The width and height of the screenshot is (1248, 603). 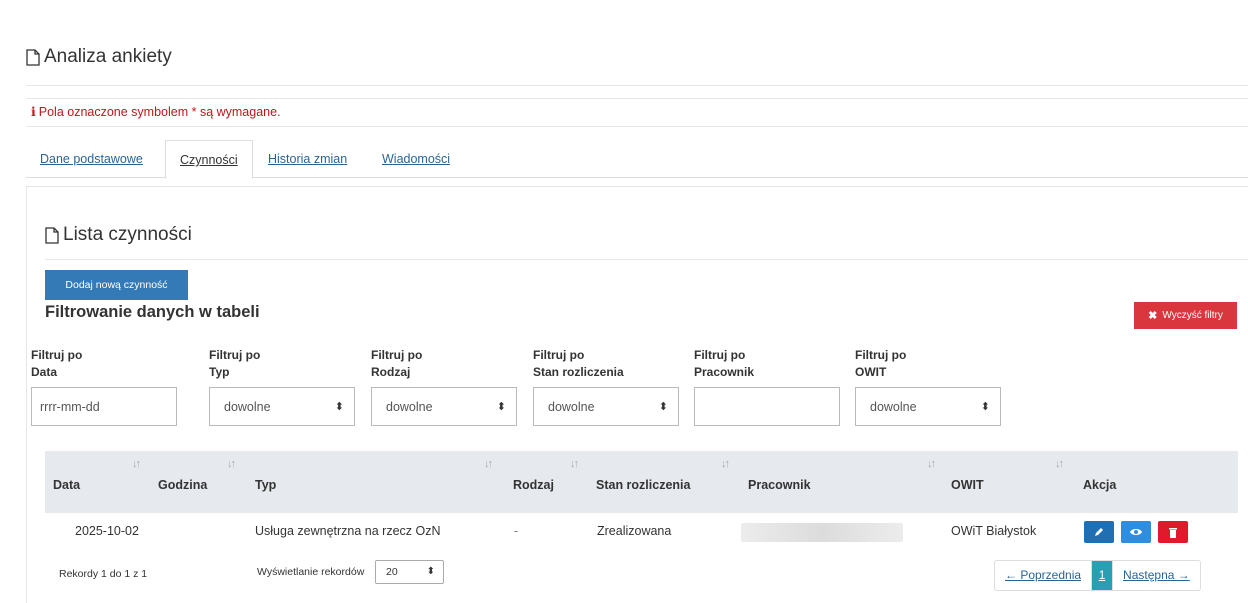 What do you see at coordinates (397, 363) in the screenshot?
I see `filter-label: Filtruj po Rodzaj` at bounding box center [397, 363].